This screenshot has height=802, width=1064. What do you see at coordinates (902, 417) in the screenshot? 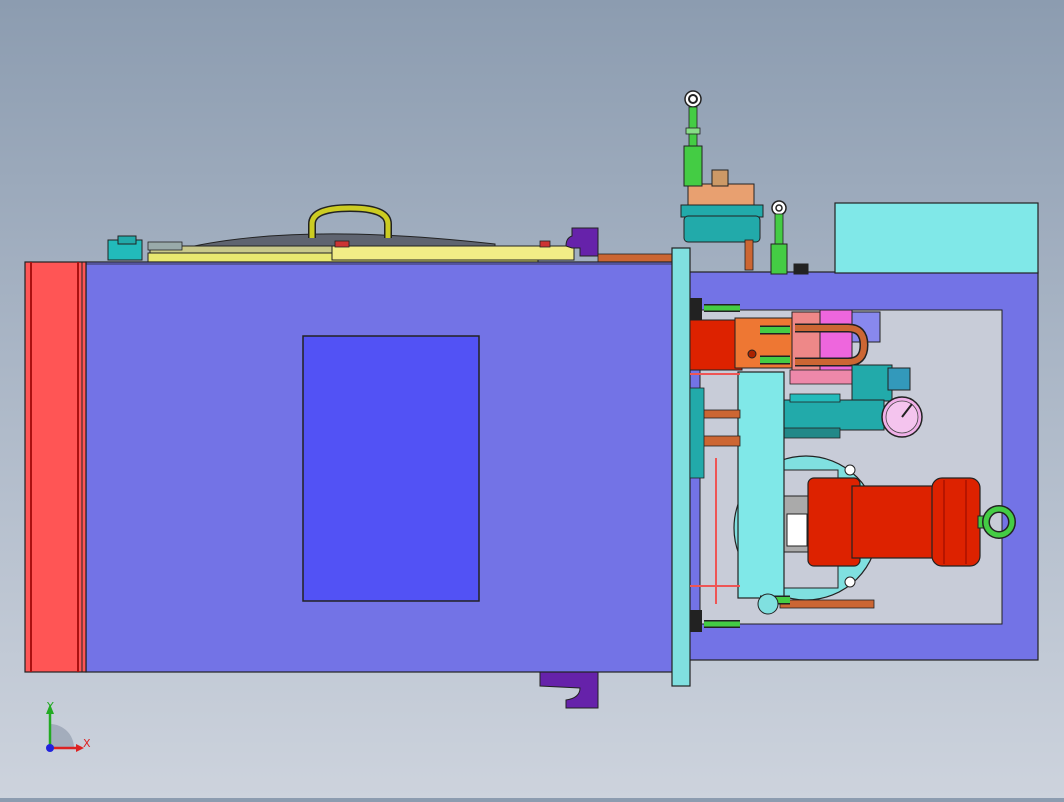
I see `pressure-gauge` at bounding box center [902, 417].